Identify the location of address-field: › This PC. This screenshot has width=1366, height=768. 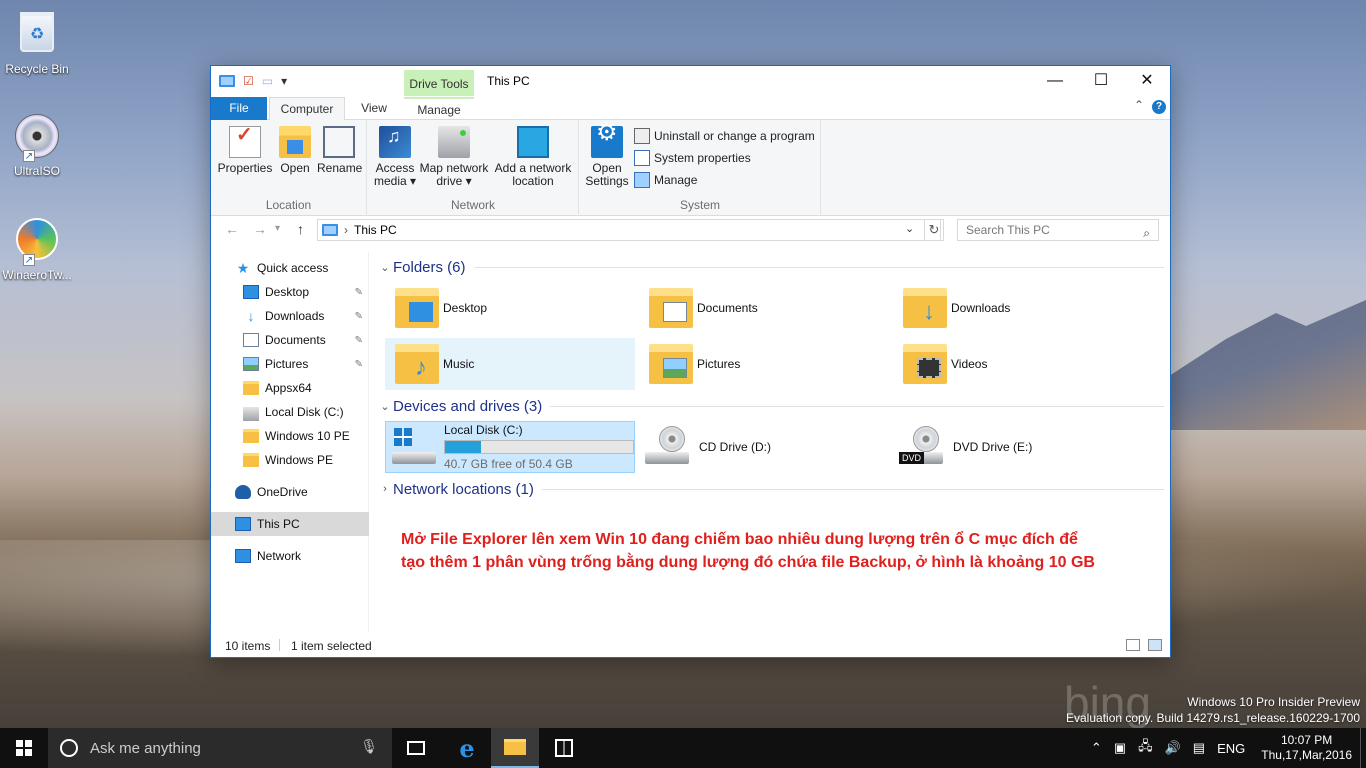
(629, 230).